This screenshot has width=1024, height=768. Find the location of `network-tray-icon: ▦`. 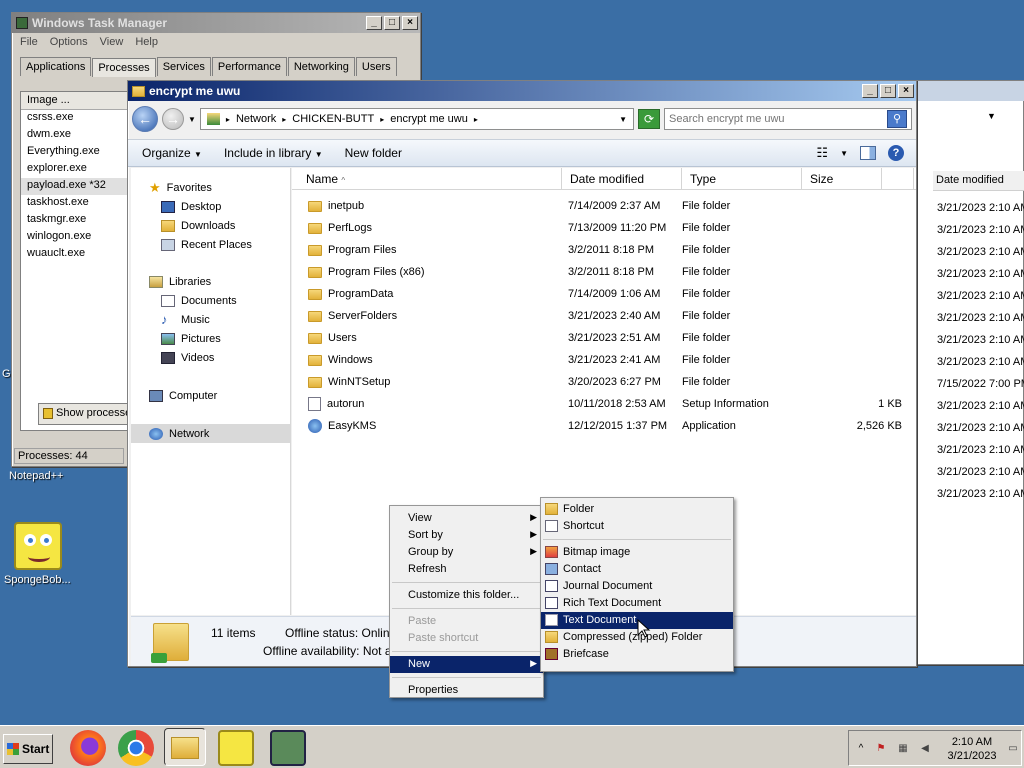

network-tray-icon: ▦ is located at coordinates (903, 749).